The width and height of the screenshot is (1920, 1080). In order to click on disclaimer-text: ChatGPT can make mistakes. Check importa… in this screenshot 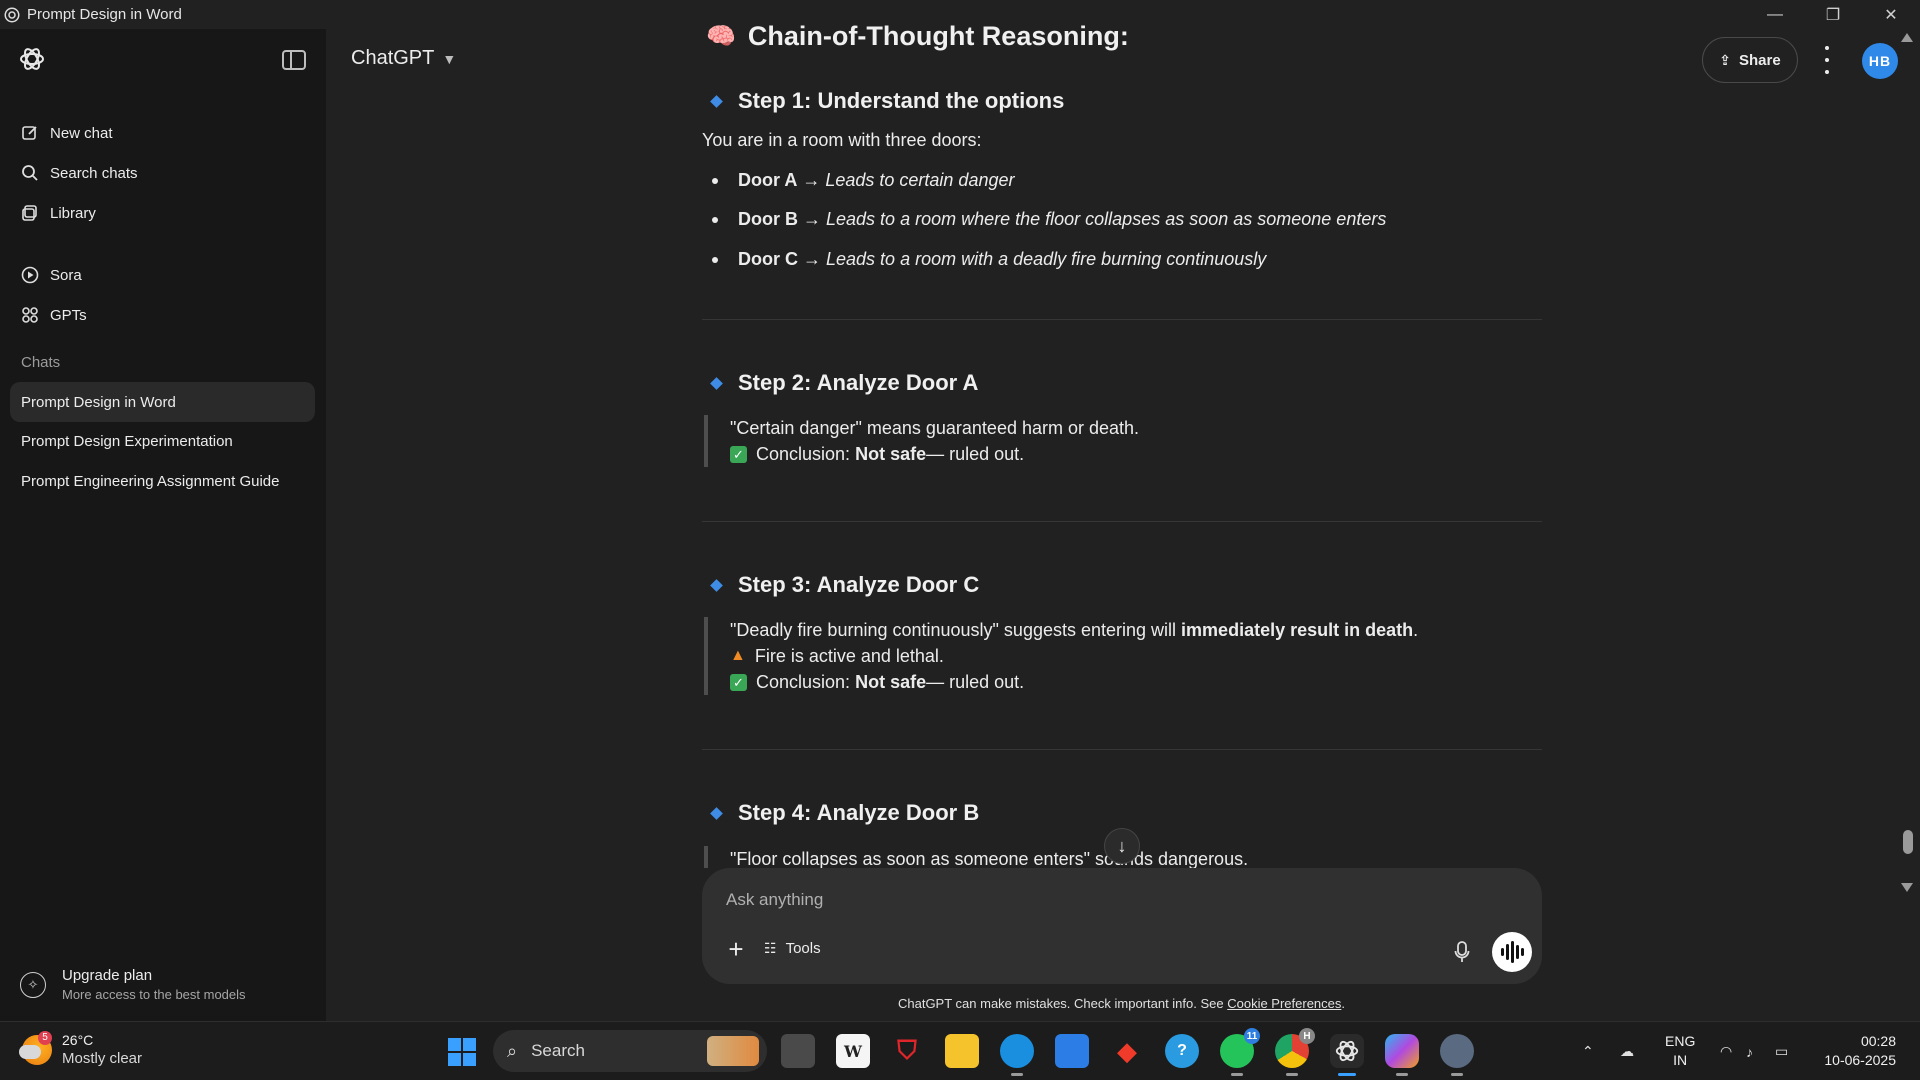, I will do `click(1062, 1003)`.